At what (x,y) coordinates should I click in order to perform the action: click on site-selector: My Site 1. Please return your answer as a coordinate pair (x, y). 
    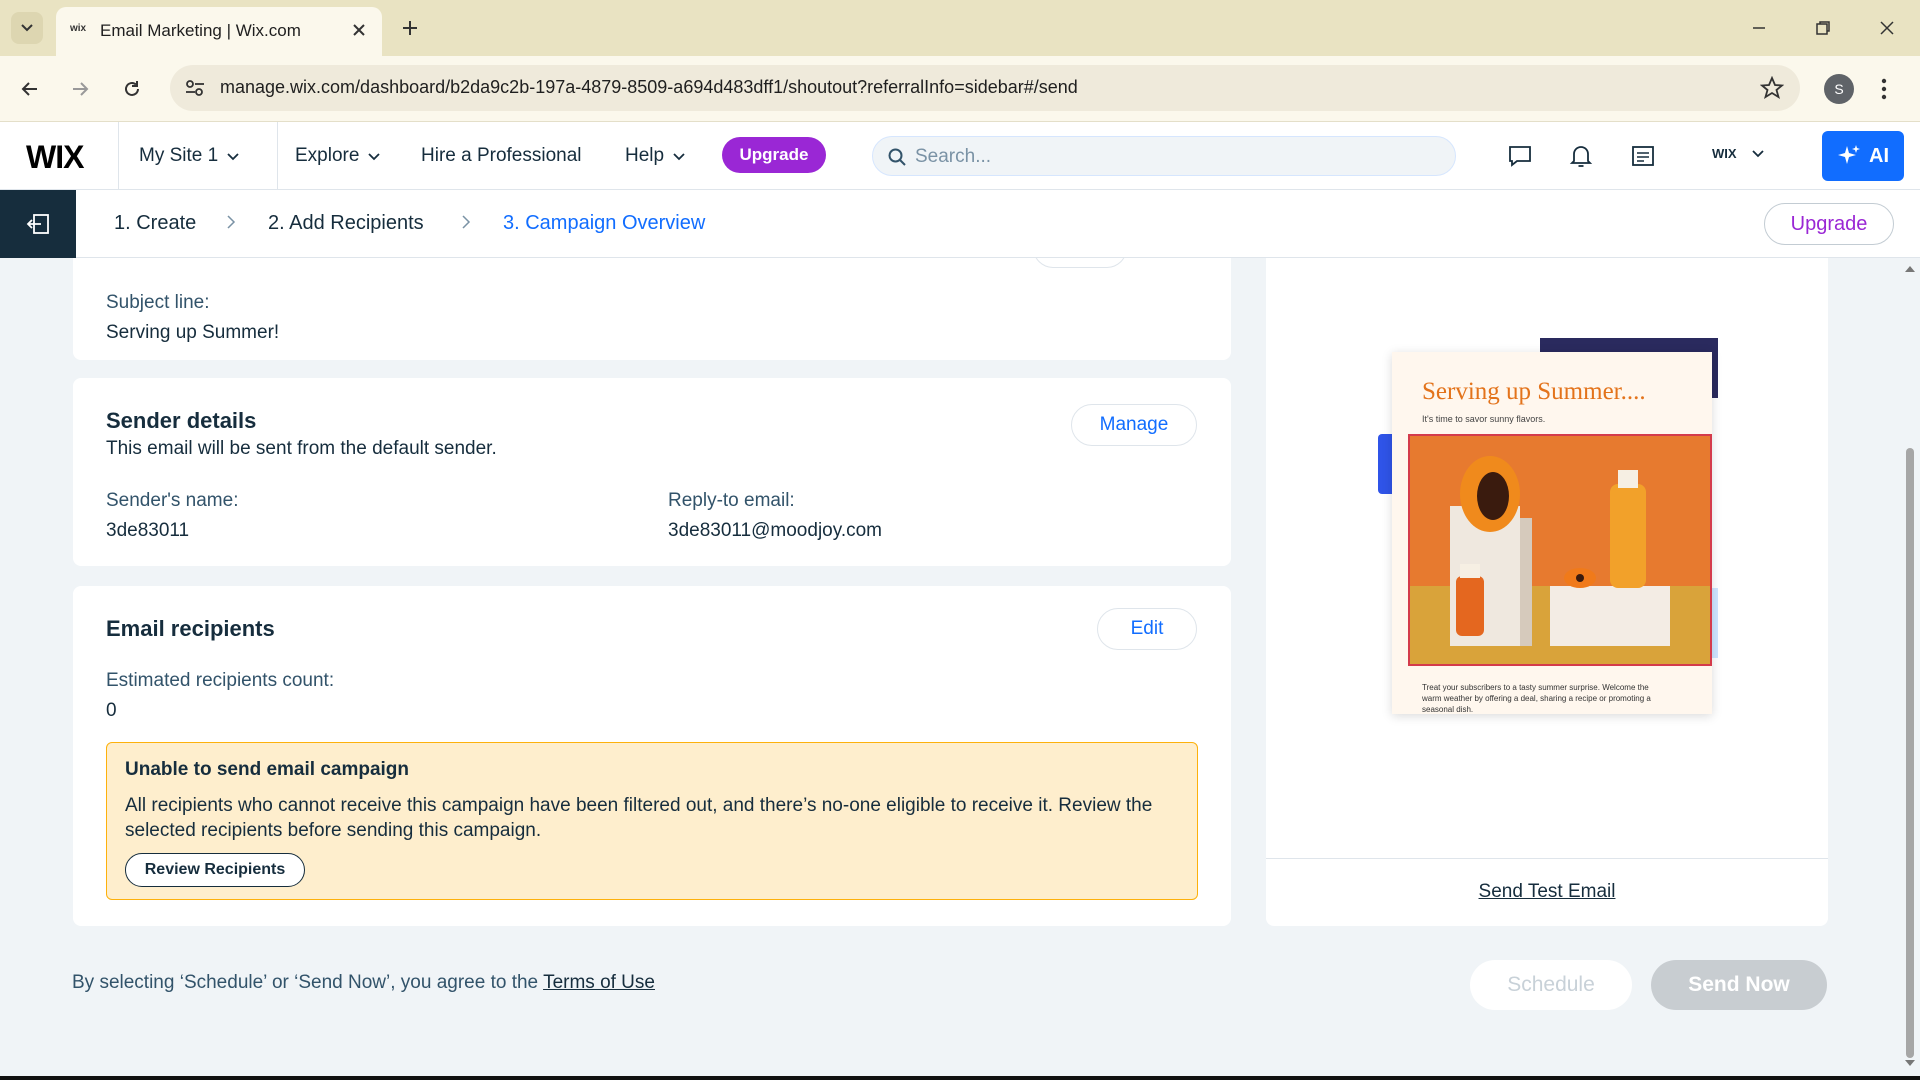
    Looking at the image, I should click on (189, 156).